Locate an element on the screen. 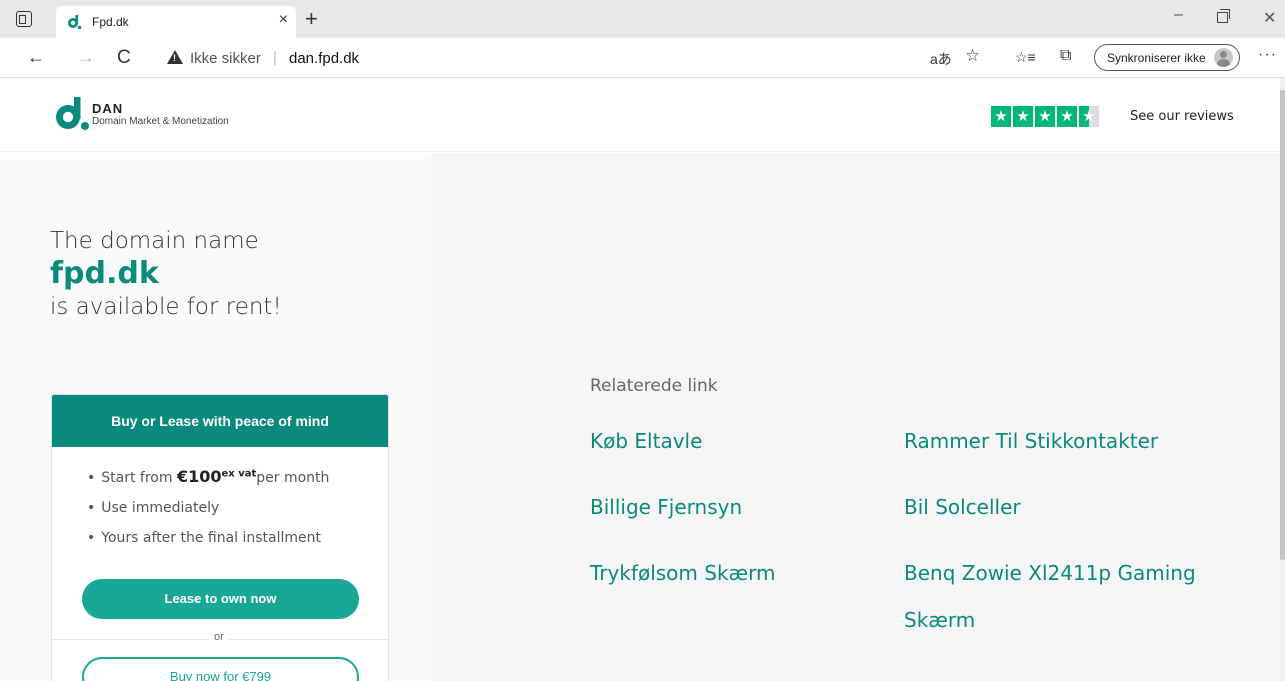  close-window-icon: ✕ is located at coordinates (1269, 18).